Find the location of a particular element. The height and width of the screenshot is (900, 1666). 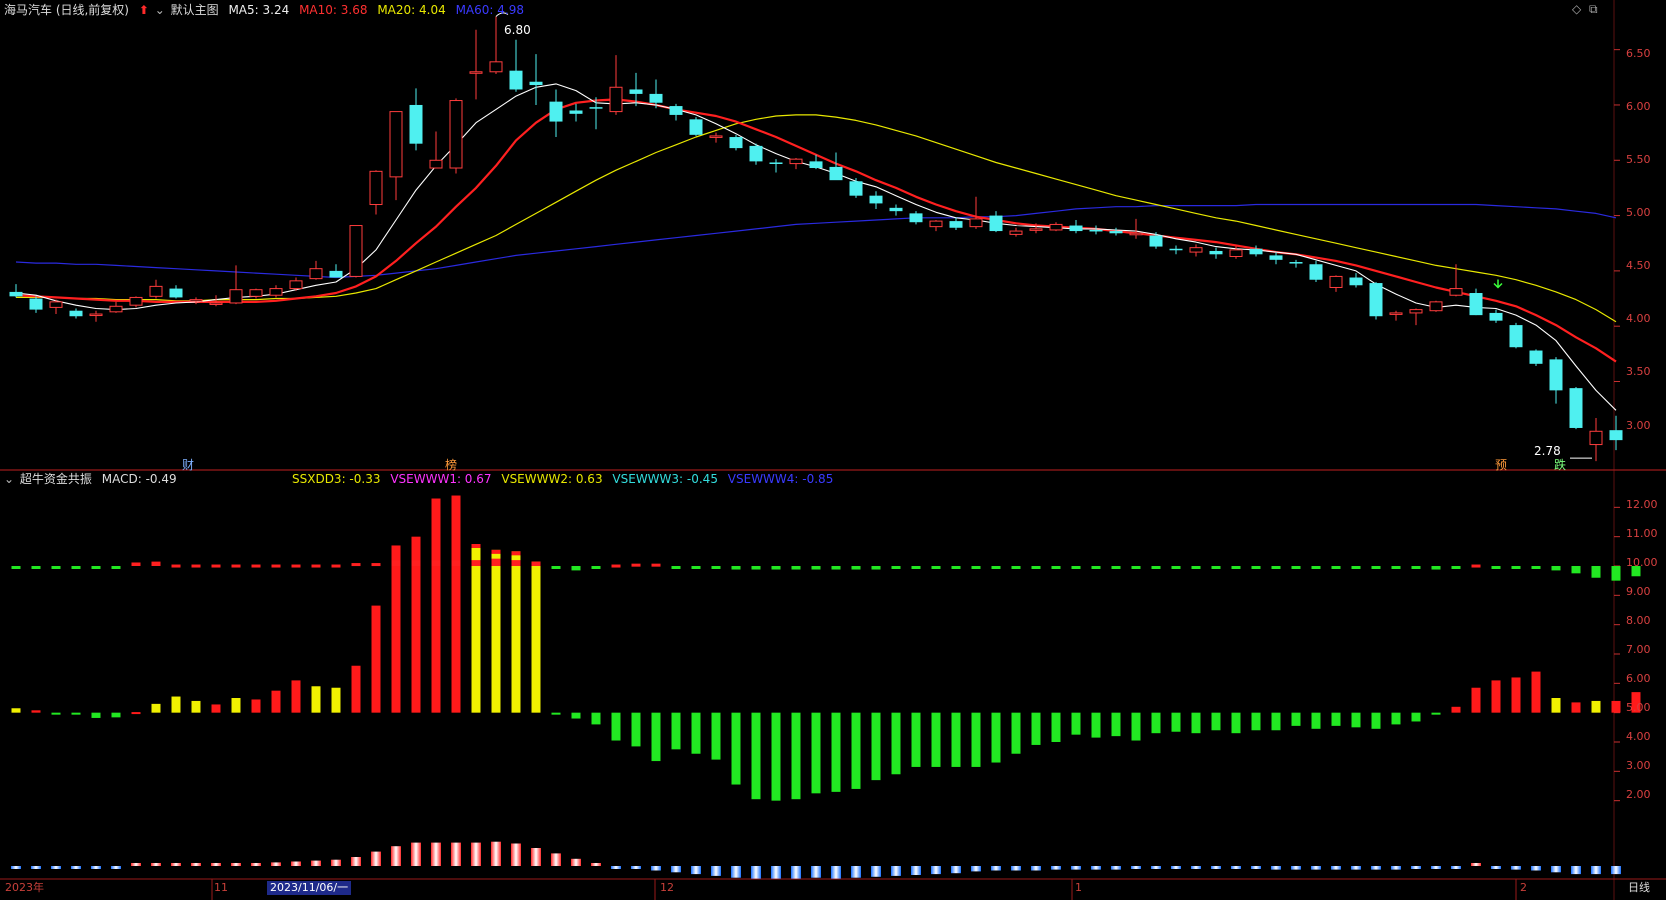

indicator-name: 超牛资金共振 is located at coordinates (56, 479).